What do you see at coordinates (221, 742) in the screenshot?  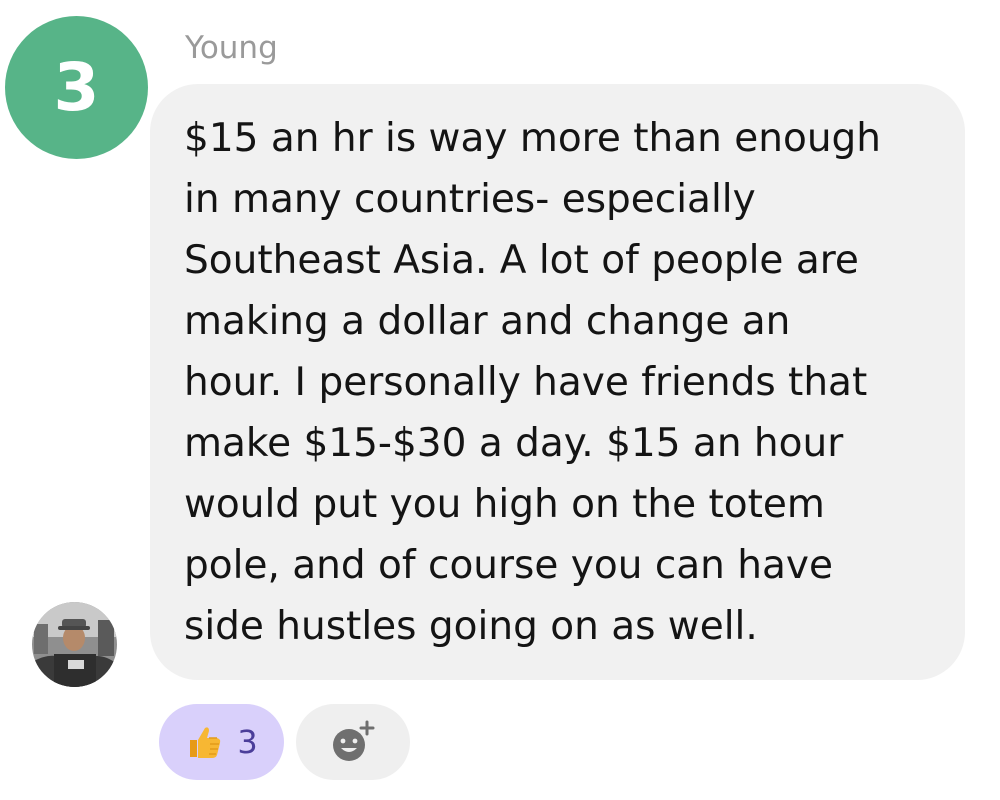 I see `thumbs-up-reaction-button: 3` at bounding box center [221, 742].